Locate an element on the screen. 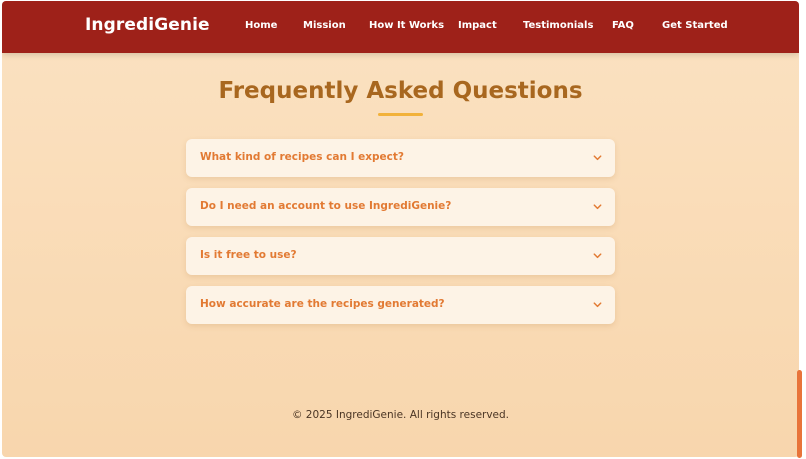 The height and width of the screenshot is (459, 806). faq-item: What kind of recipes can I expect? is located at coordinates (400, 158).